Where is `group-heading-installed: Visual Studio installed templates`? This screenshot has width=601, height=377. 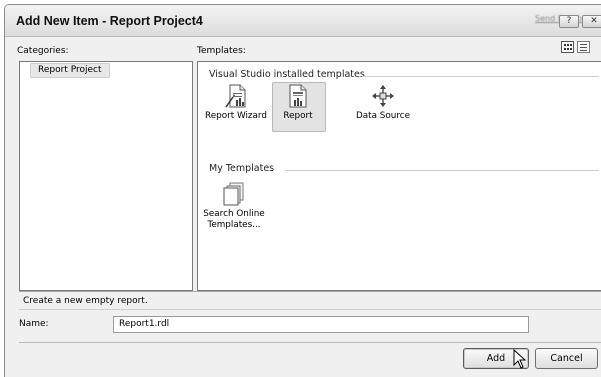
group-heading-installed: Visual Studio installed templates is located at coordinates (287, 74).